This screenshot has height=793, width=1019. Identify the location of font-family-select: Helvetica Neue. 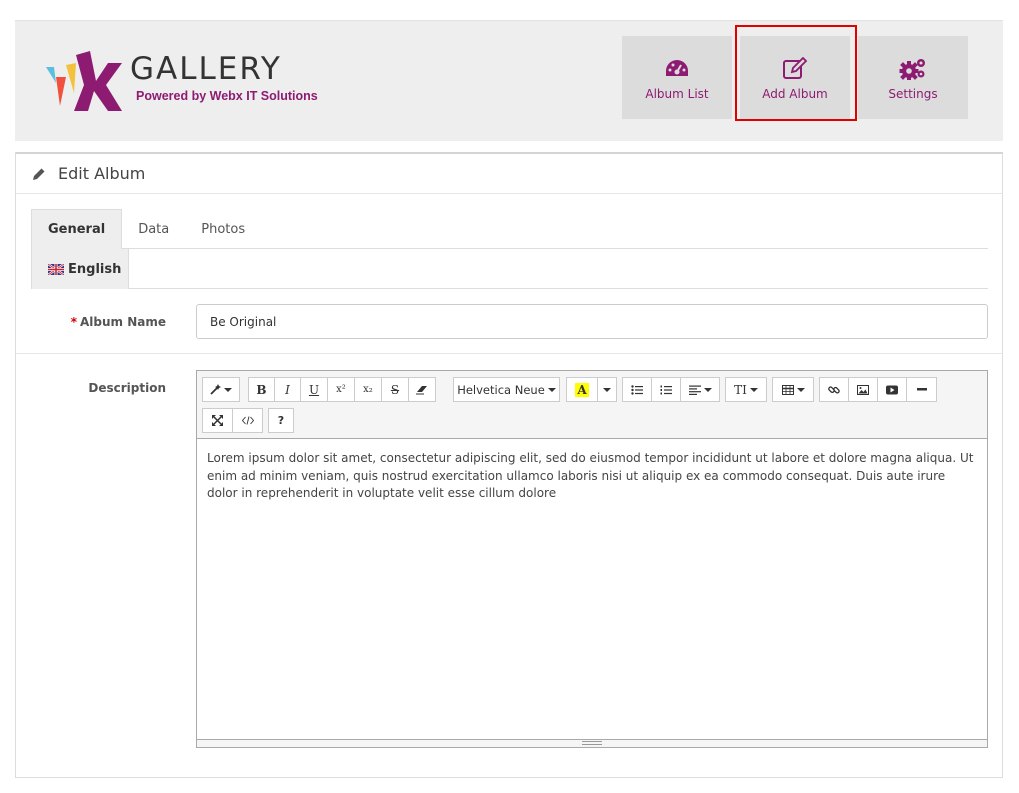
(506, 389).